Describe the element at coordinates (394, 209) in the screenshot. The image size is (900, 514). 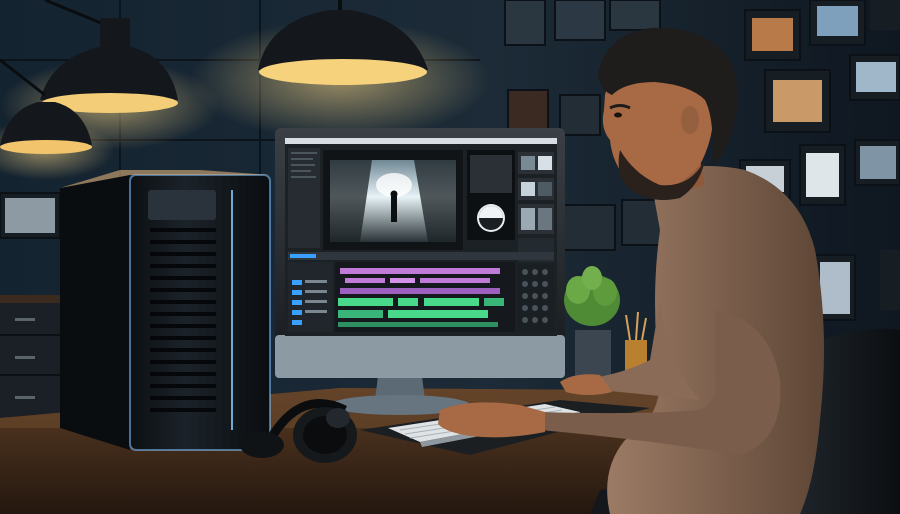
I see `silhouette-figure` at that location.